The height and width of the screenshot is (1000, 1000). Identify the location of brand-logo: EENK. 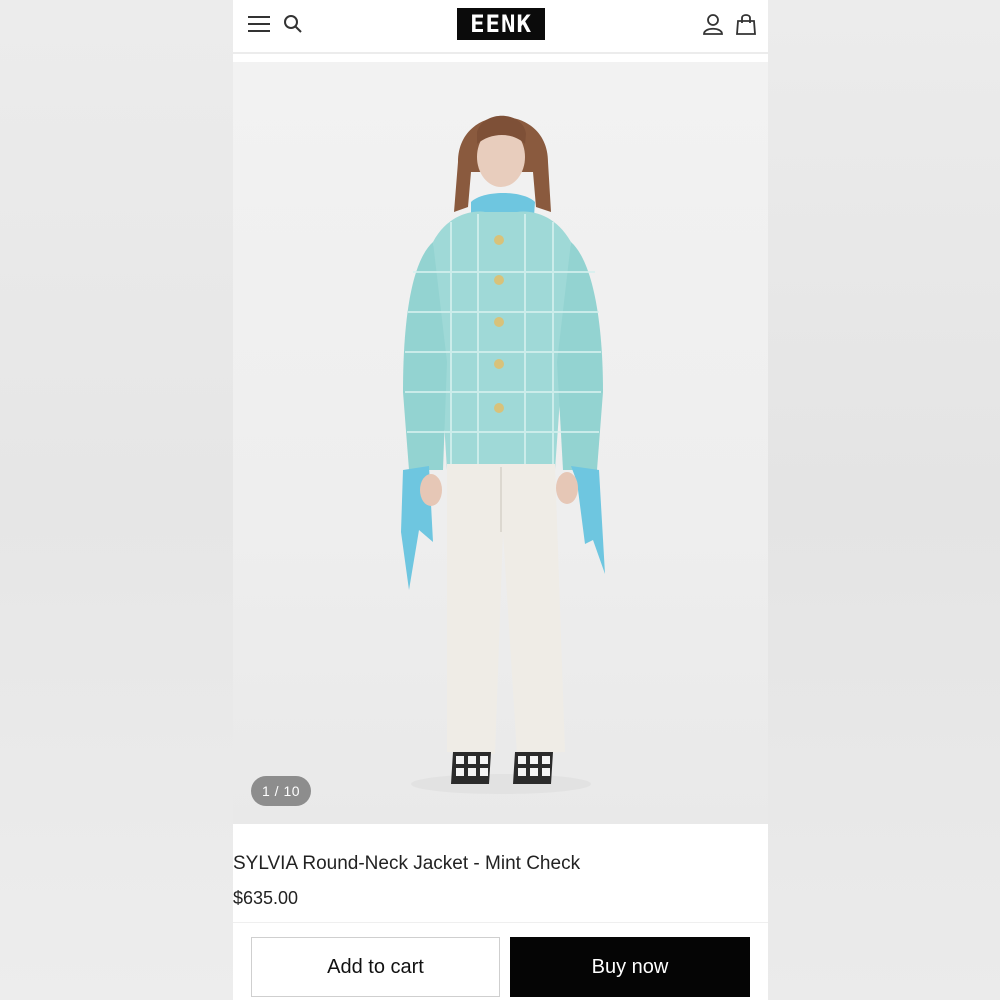
(501, 24).